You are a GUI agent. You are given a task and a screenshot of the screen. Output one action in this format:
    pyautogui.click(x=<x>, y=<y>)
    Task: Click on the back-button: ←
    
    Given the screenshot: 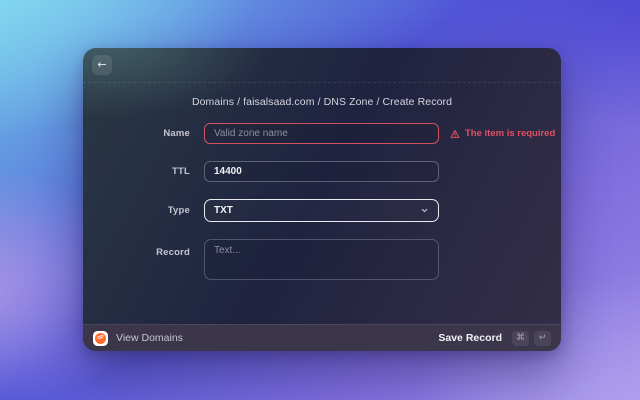 What is the action you would take?
    pyautogui.click(x=102, y=65)
    